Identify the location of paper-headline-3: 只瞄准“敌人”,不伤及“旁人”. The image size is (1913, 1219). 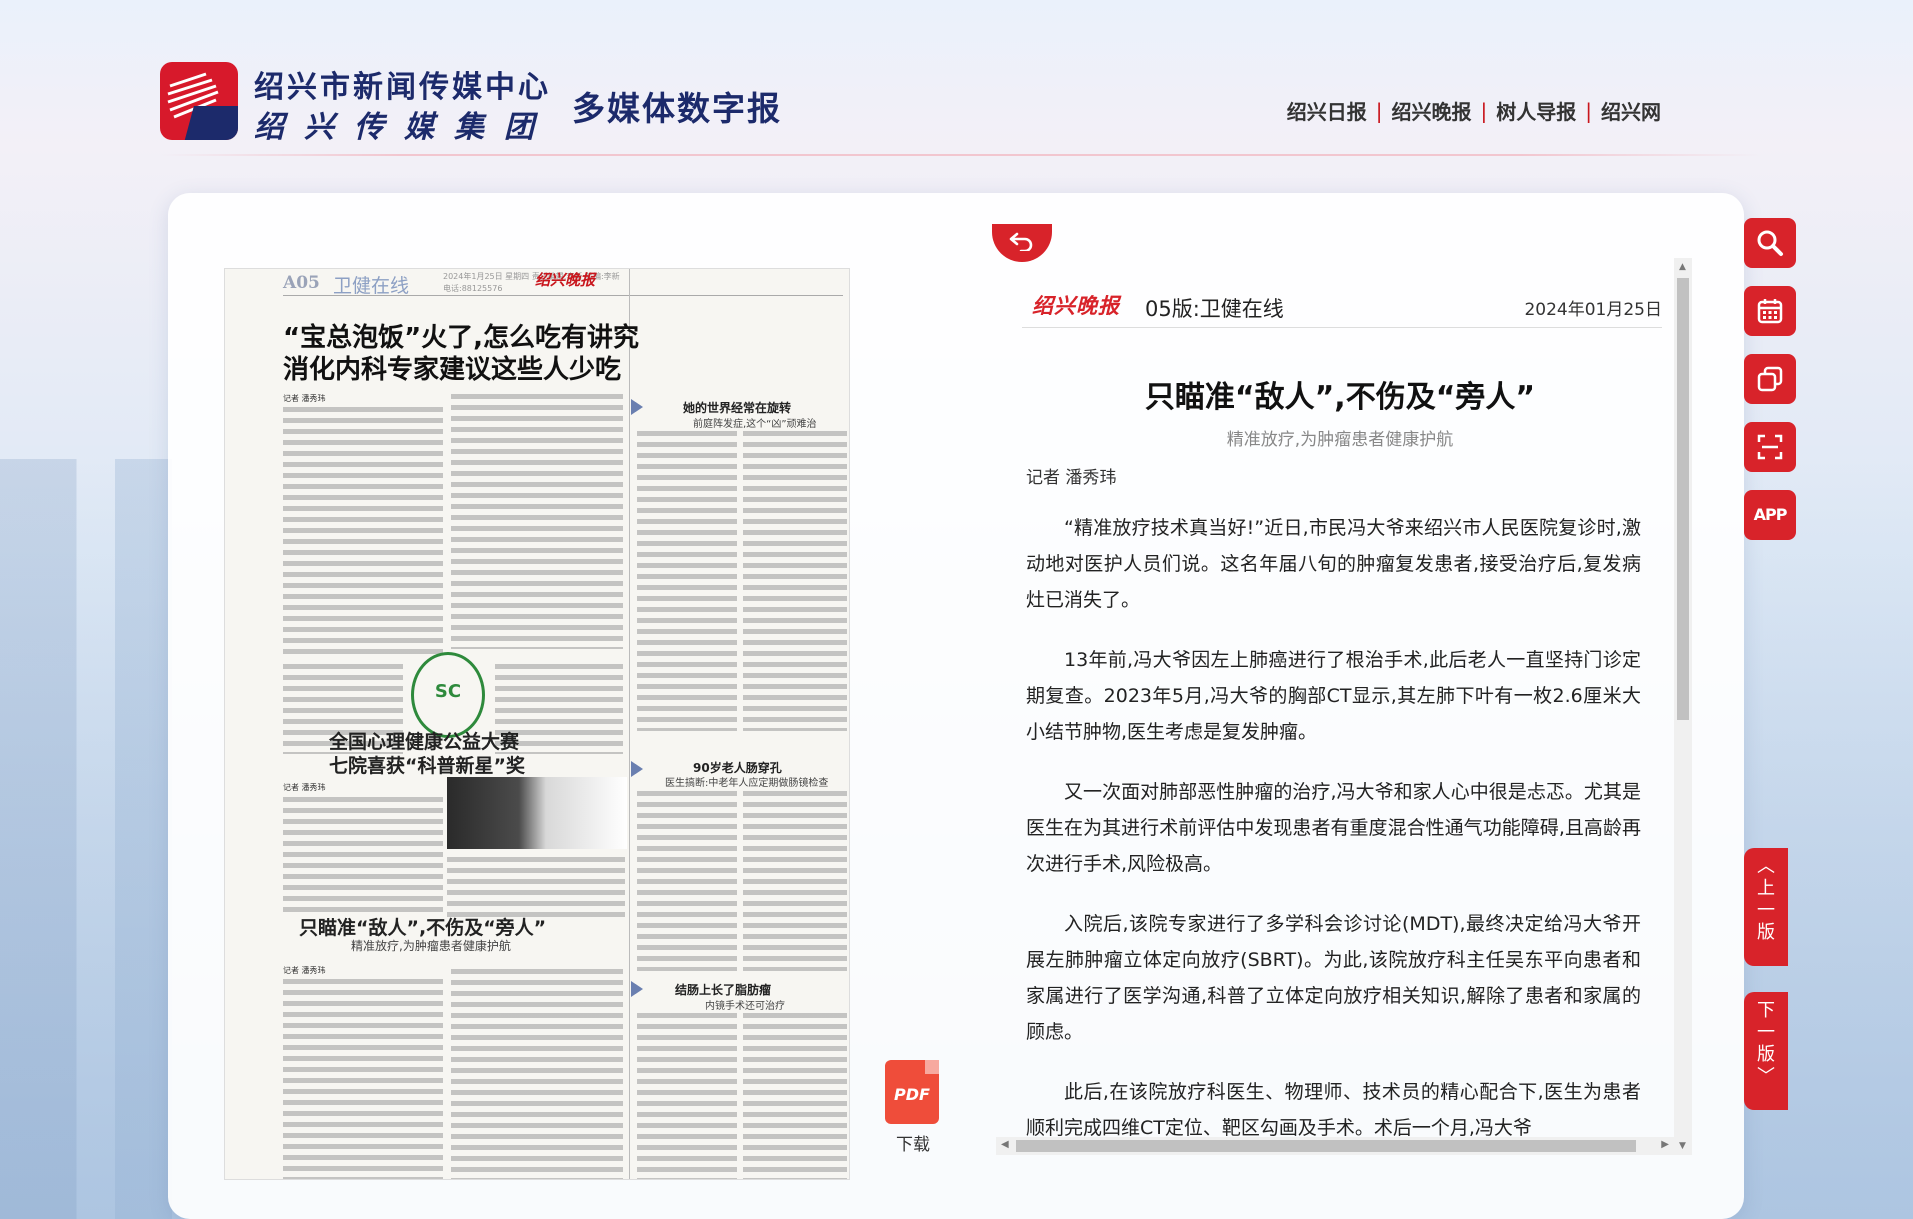
(422, 926).